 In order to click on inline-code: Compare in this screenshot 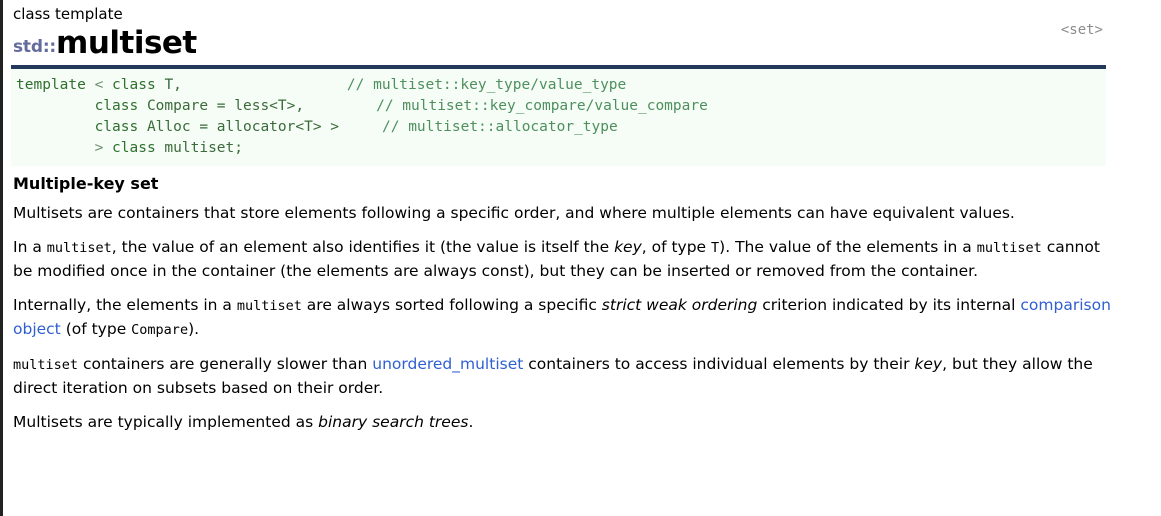, I will do `click(160, 330)`.